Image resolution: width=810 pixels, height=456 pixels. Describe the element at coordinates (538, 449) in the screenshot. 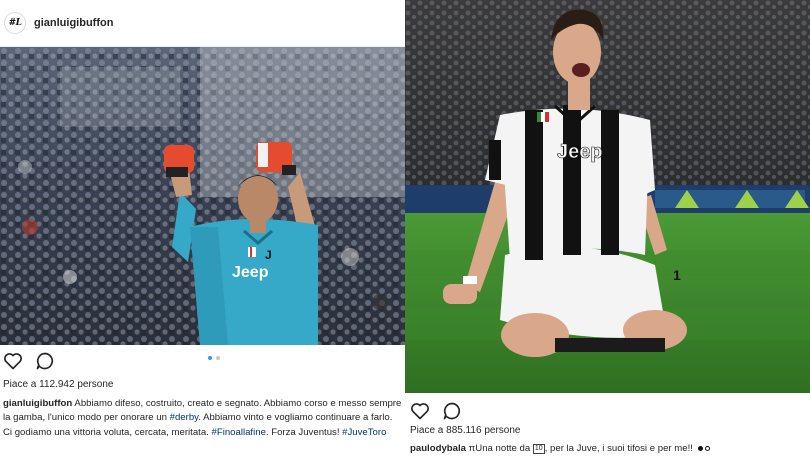

I see `number-ten-box-emoji: 10` at that location.